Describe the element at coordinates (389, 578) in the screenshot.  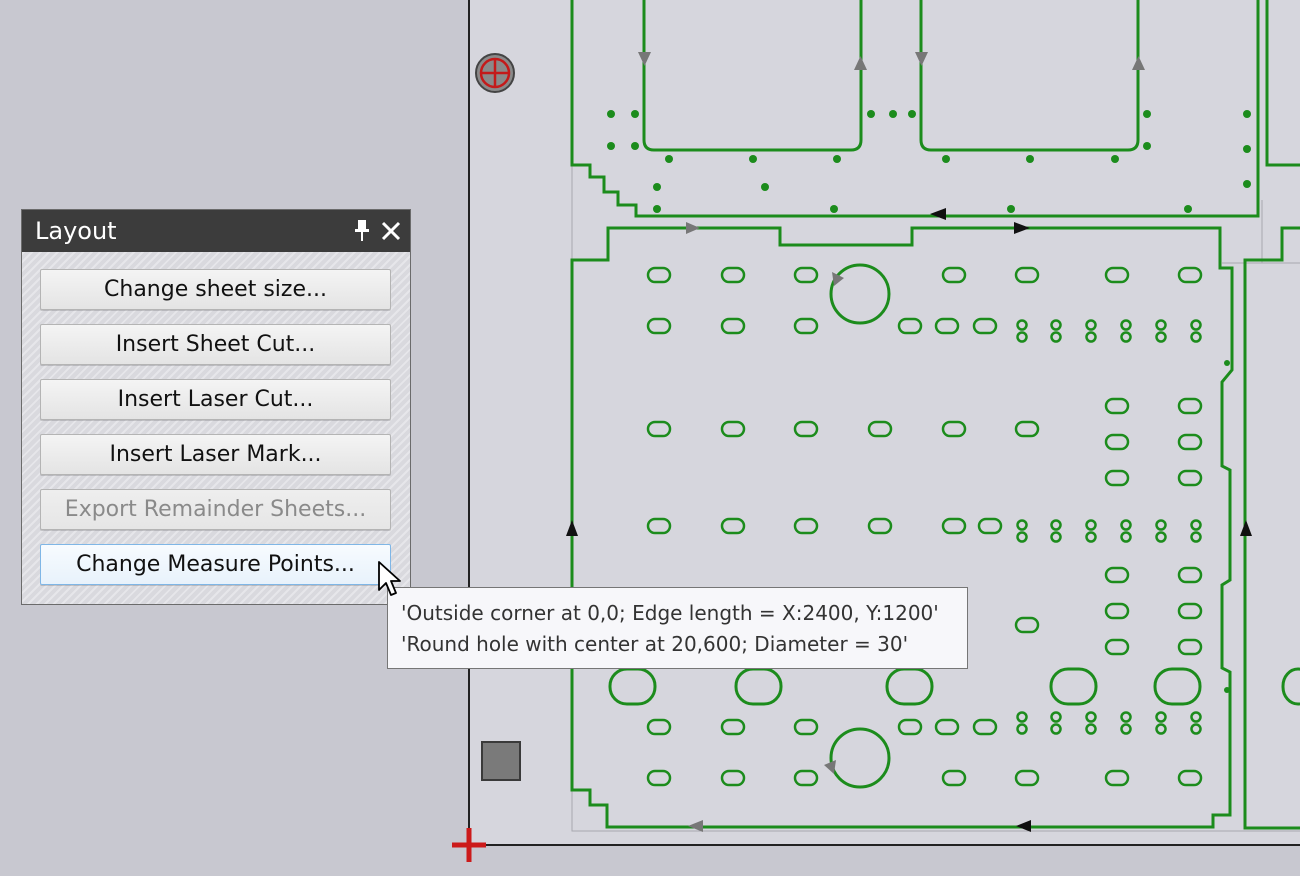
I see `mouse-pointer-icon` at that location.